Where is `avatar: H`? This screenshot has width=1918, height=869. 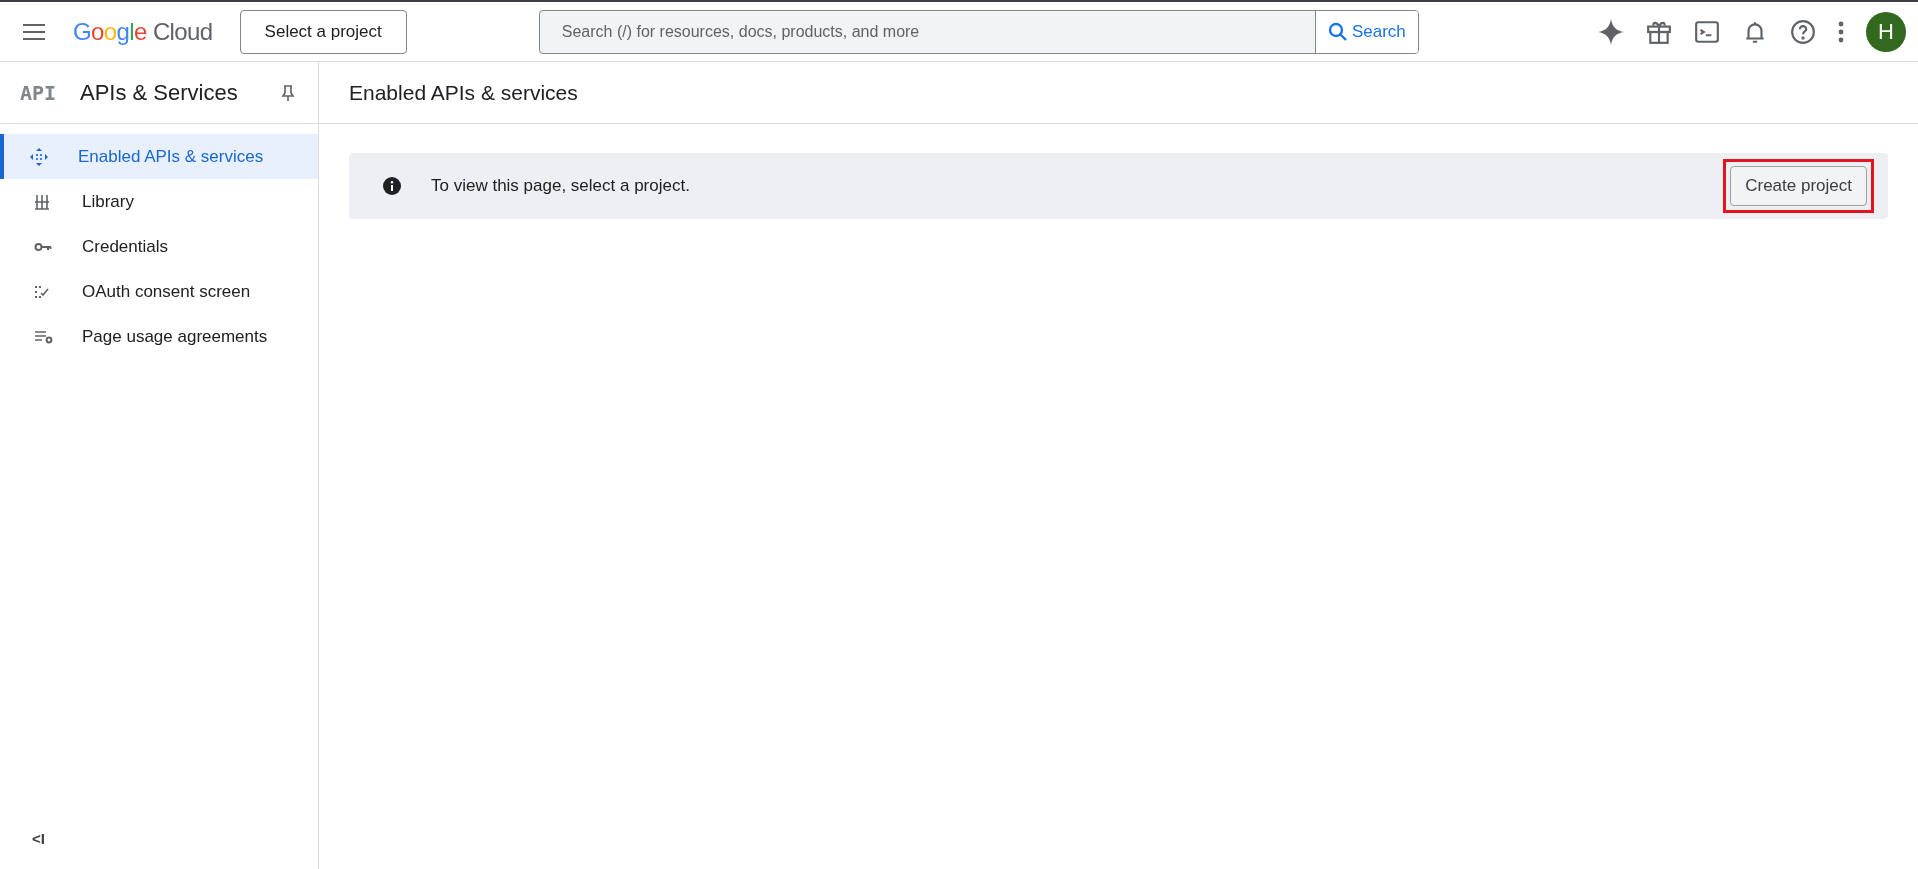 avatar: H is located at coordinates (1886, 31).